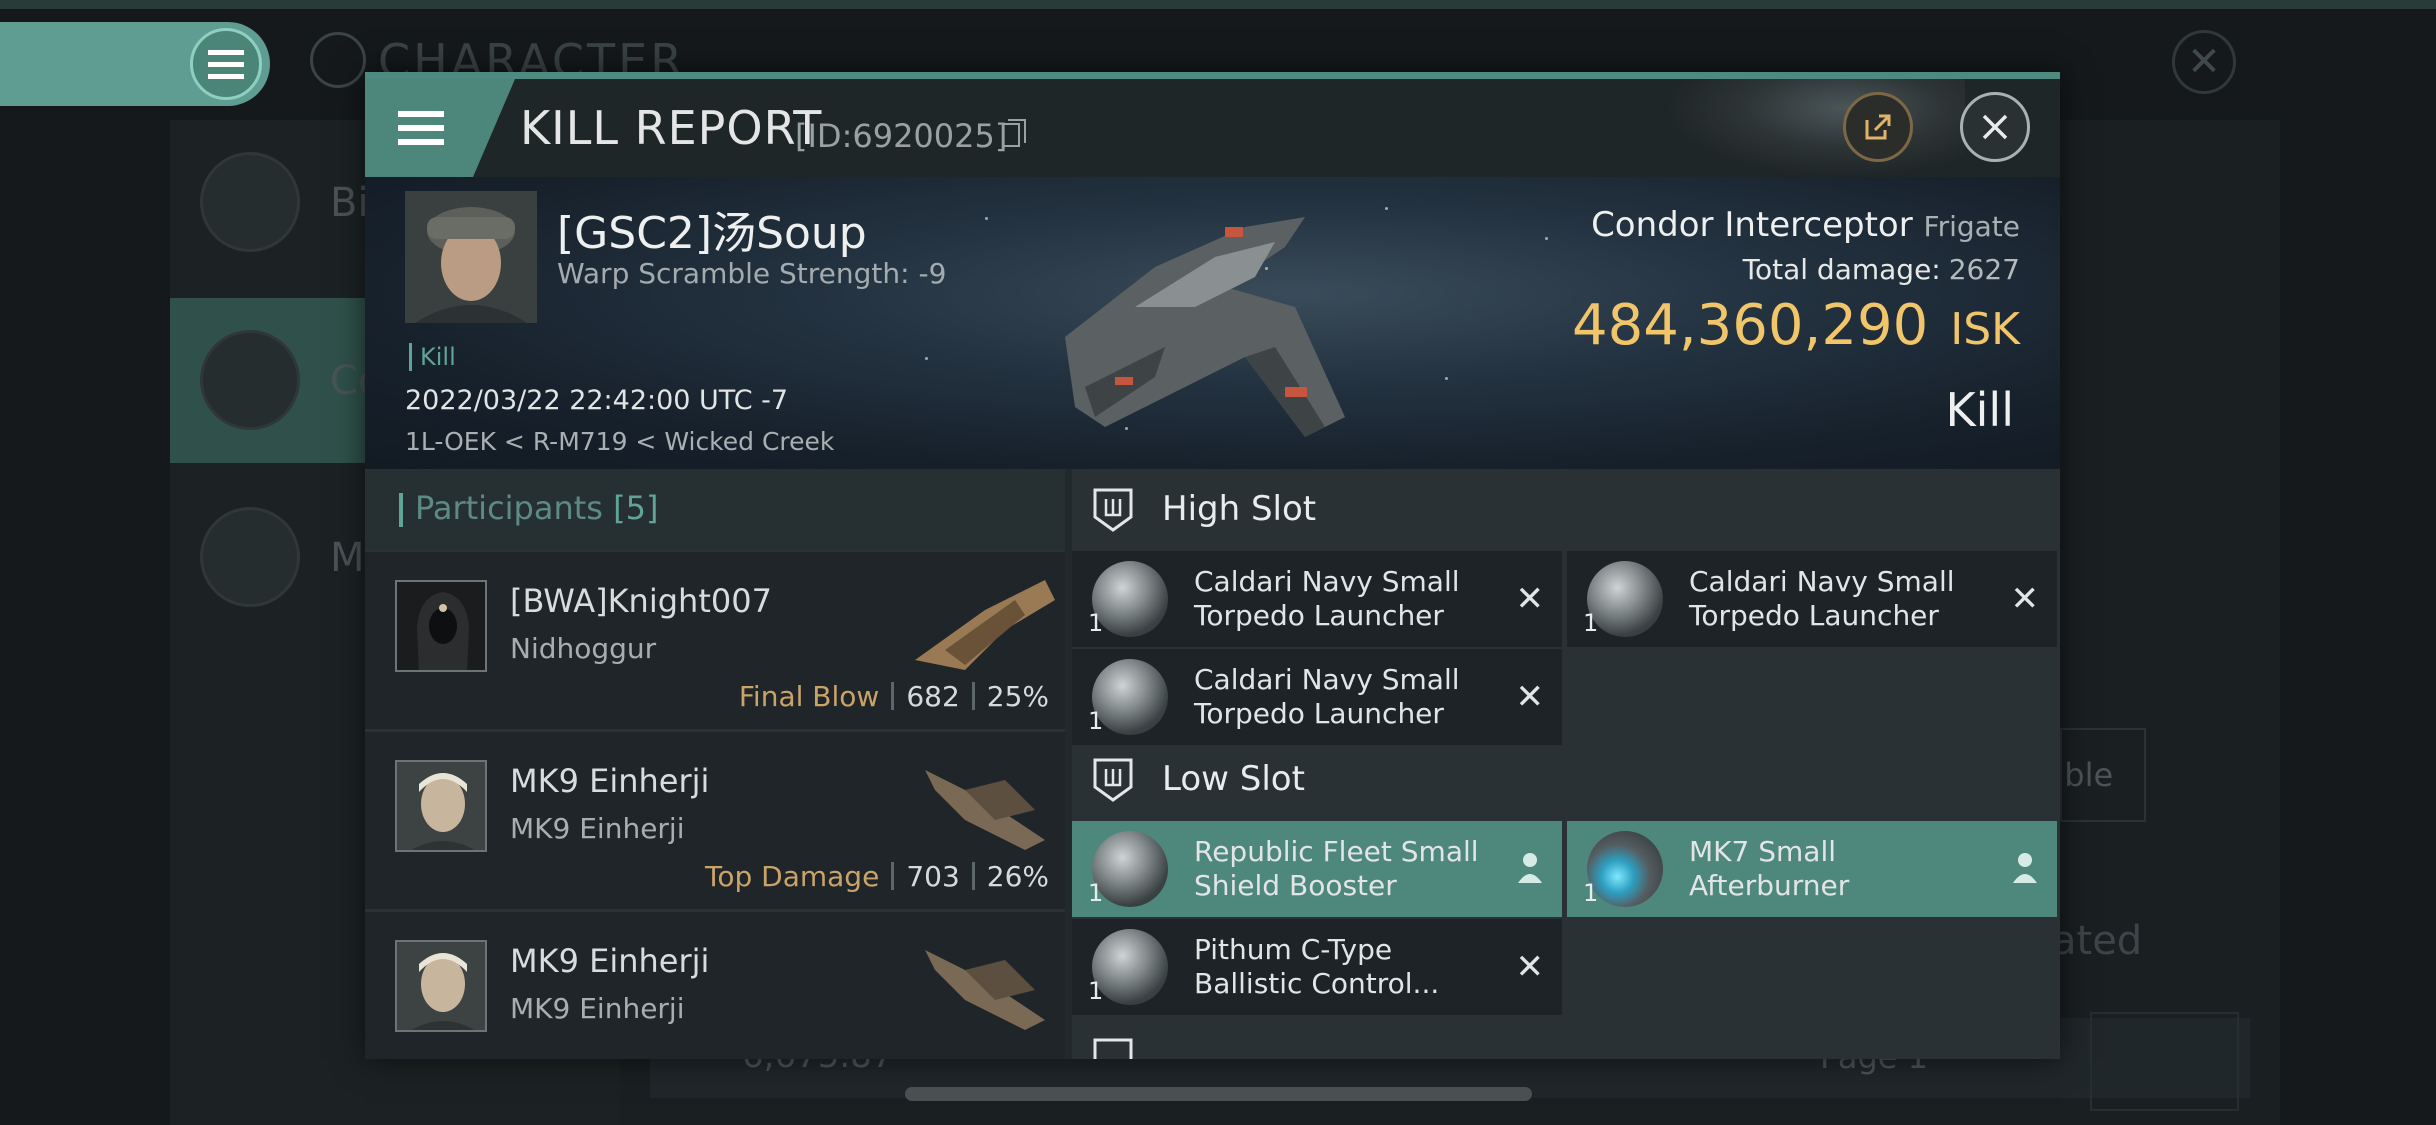  Describe the element at coordinates (641, 601) in the screenshot. I see `participant-name: [BWA]Knight007` at that location.